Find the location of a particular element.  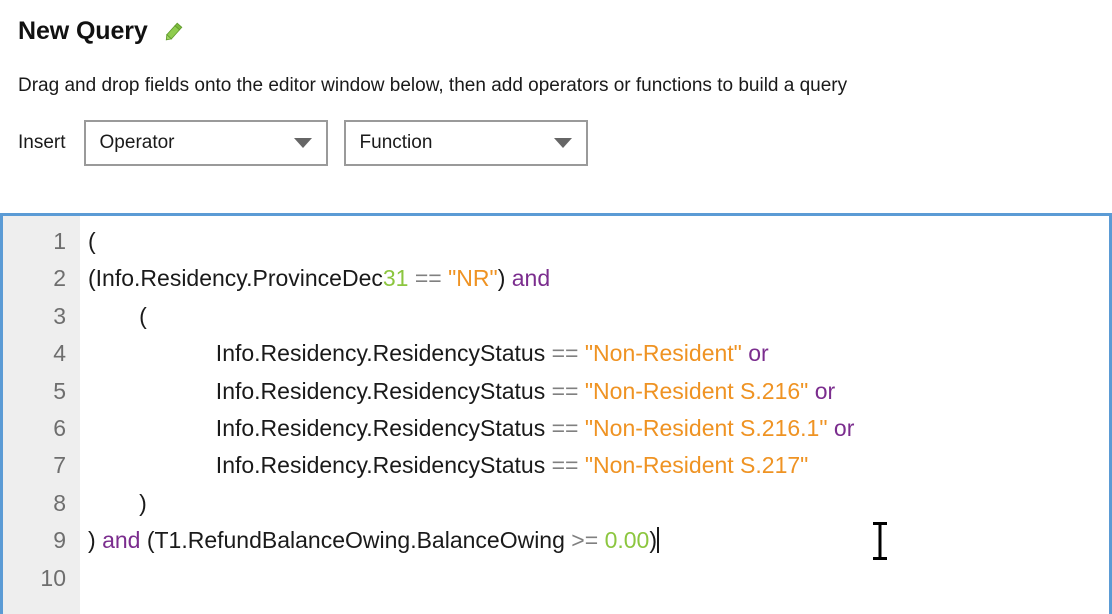

line-number: 10 is located at coordinates (53, 577).